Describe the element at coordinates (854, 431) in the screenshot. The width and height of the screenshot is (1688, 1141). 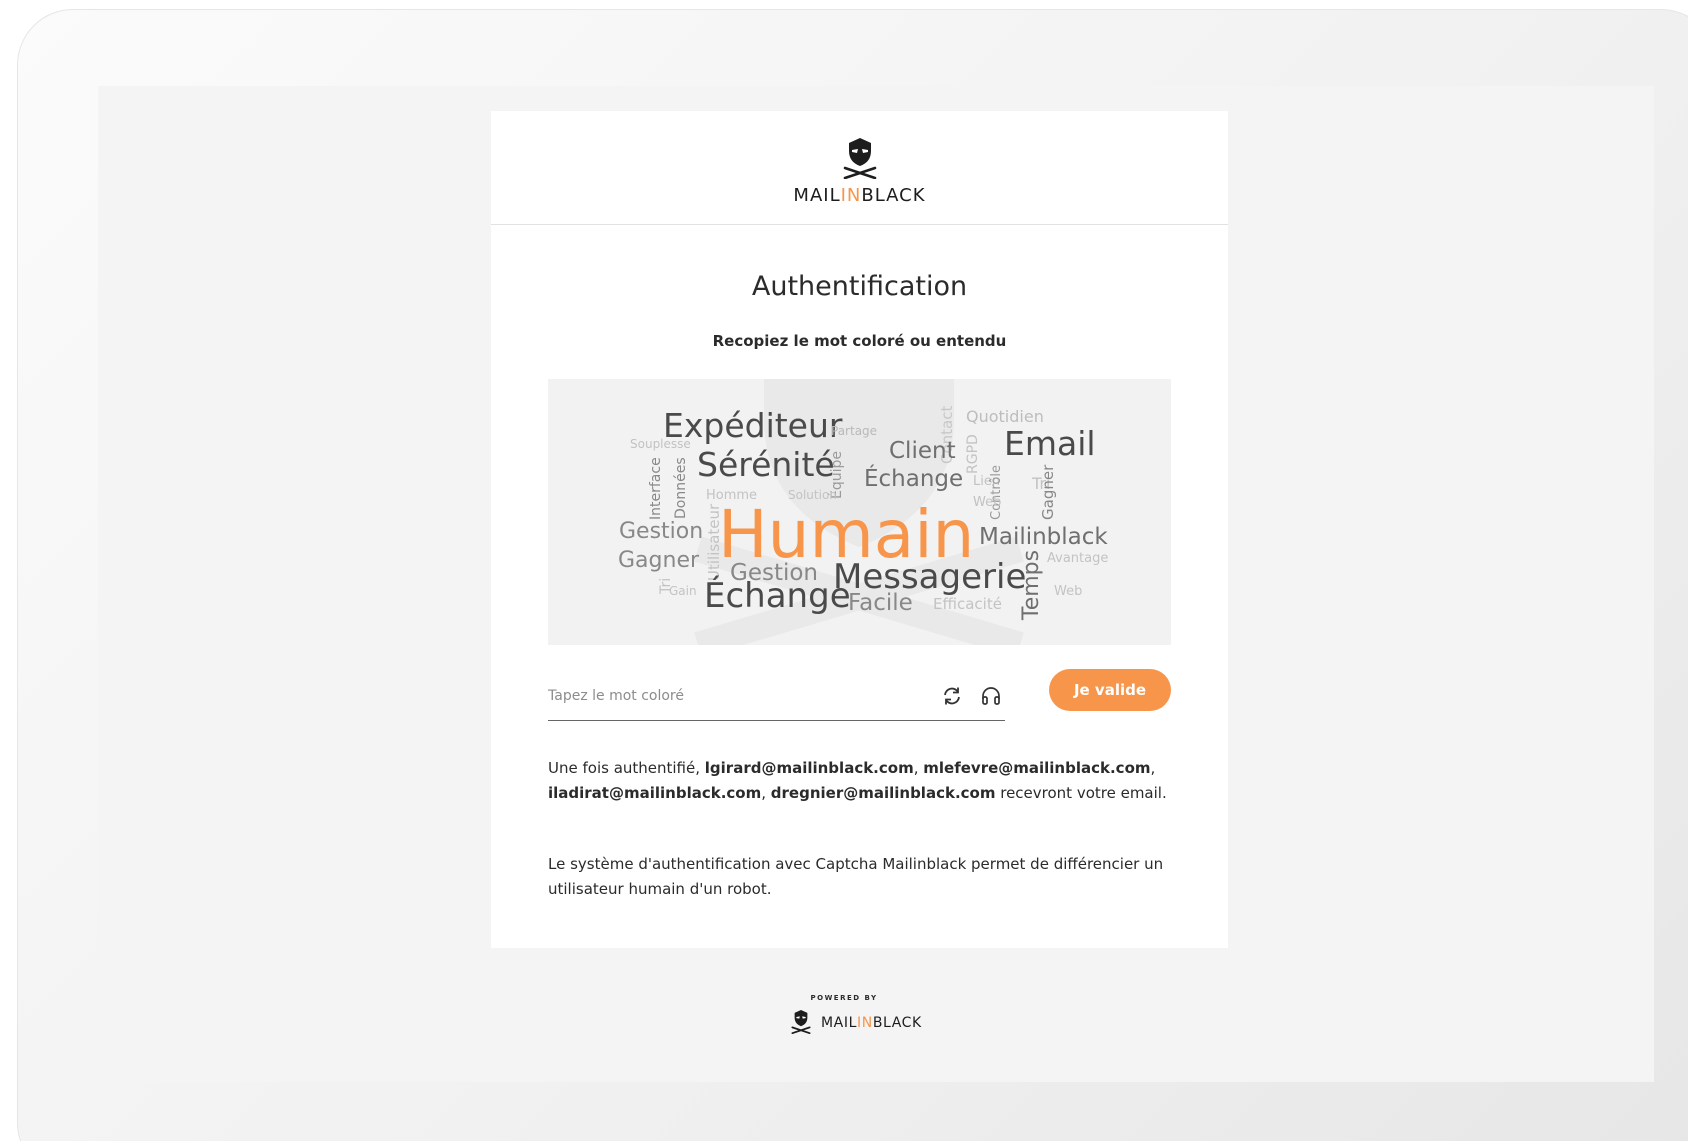
I see `captcha-word: Partage` at that location.